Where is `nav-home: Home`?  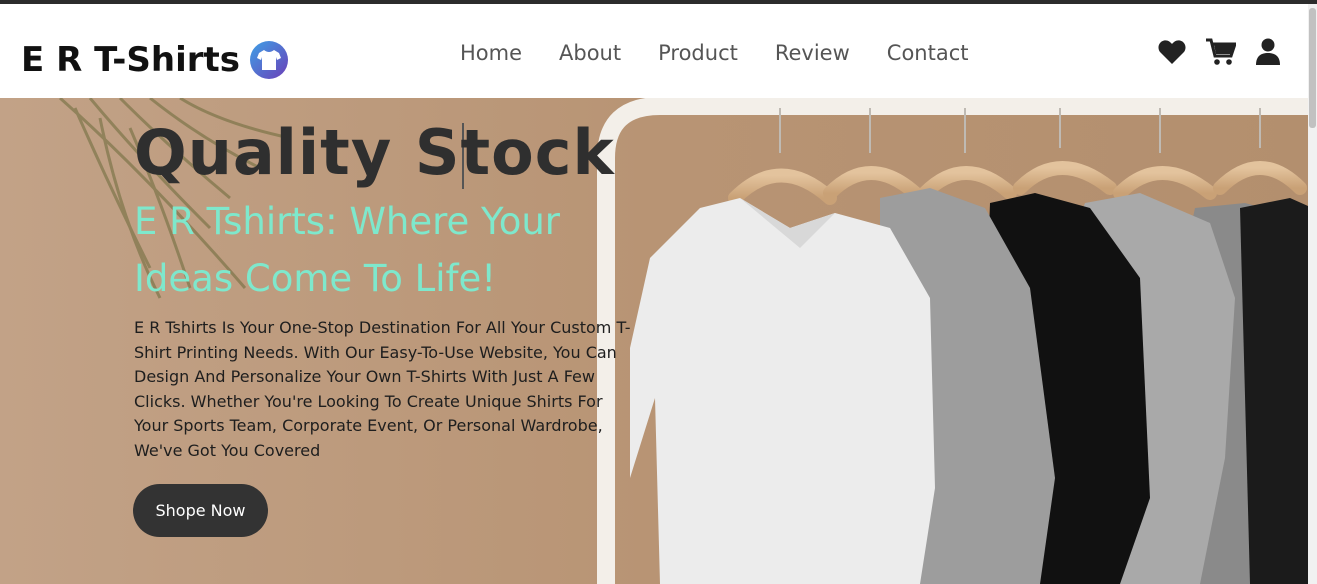
nav-home: Home is located at coordinates (491, 53).